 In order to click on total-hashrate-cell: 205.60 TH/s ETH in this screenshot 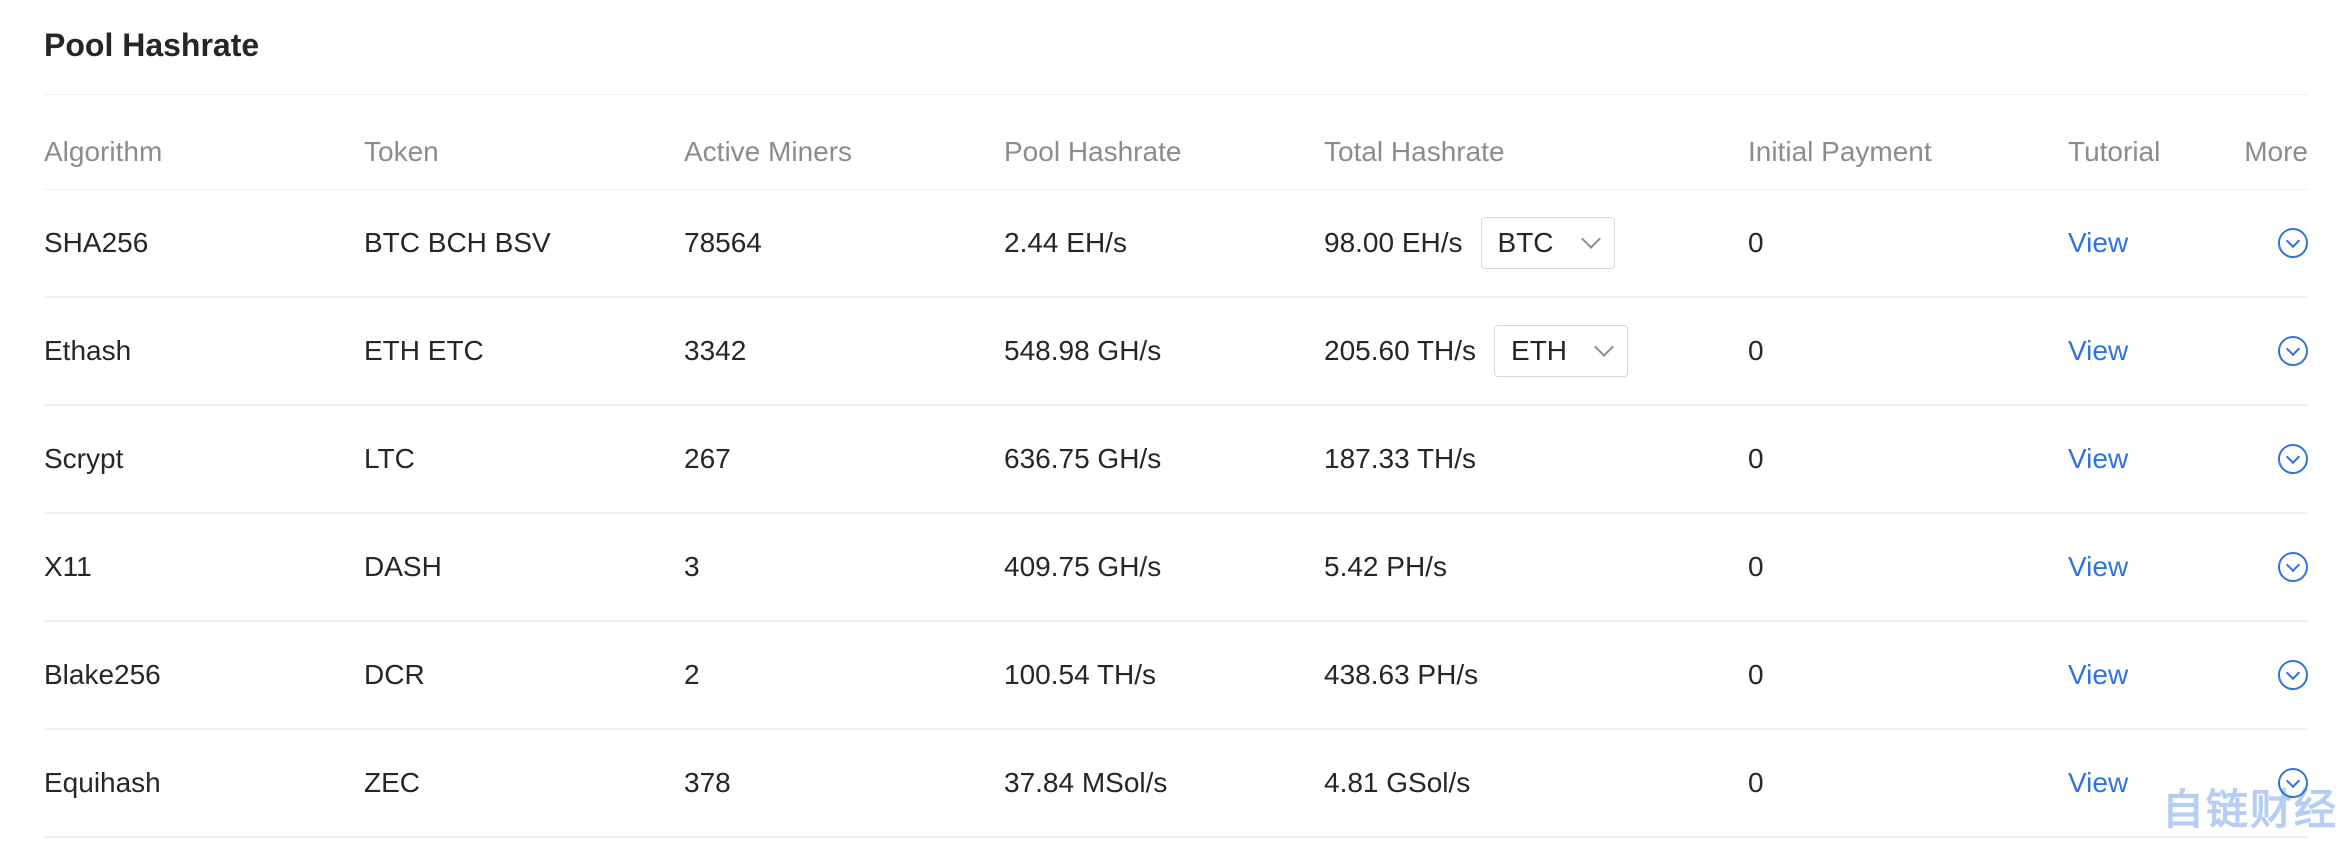, I will do `click(1476, 351)`.